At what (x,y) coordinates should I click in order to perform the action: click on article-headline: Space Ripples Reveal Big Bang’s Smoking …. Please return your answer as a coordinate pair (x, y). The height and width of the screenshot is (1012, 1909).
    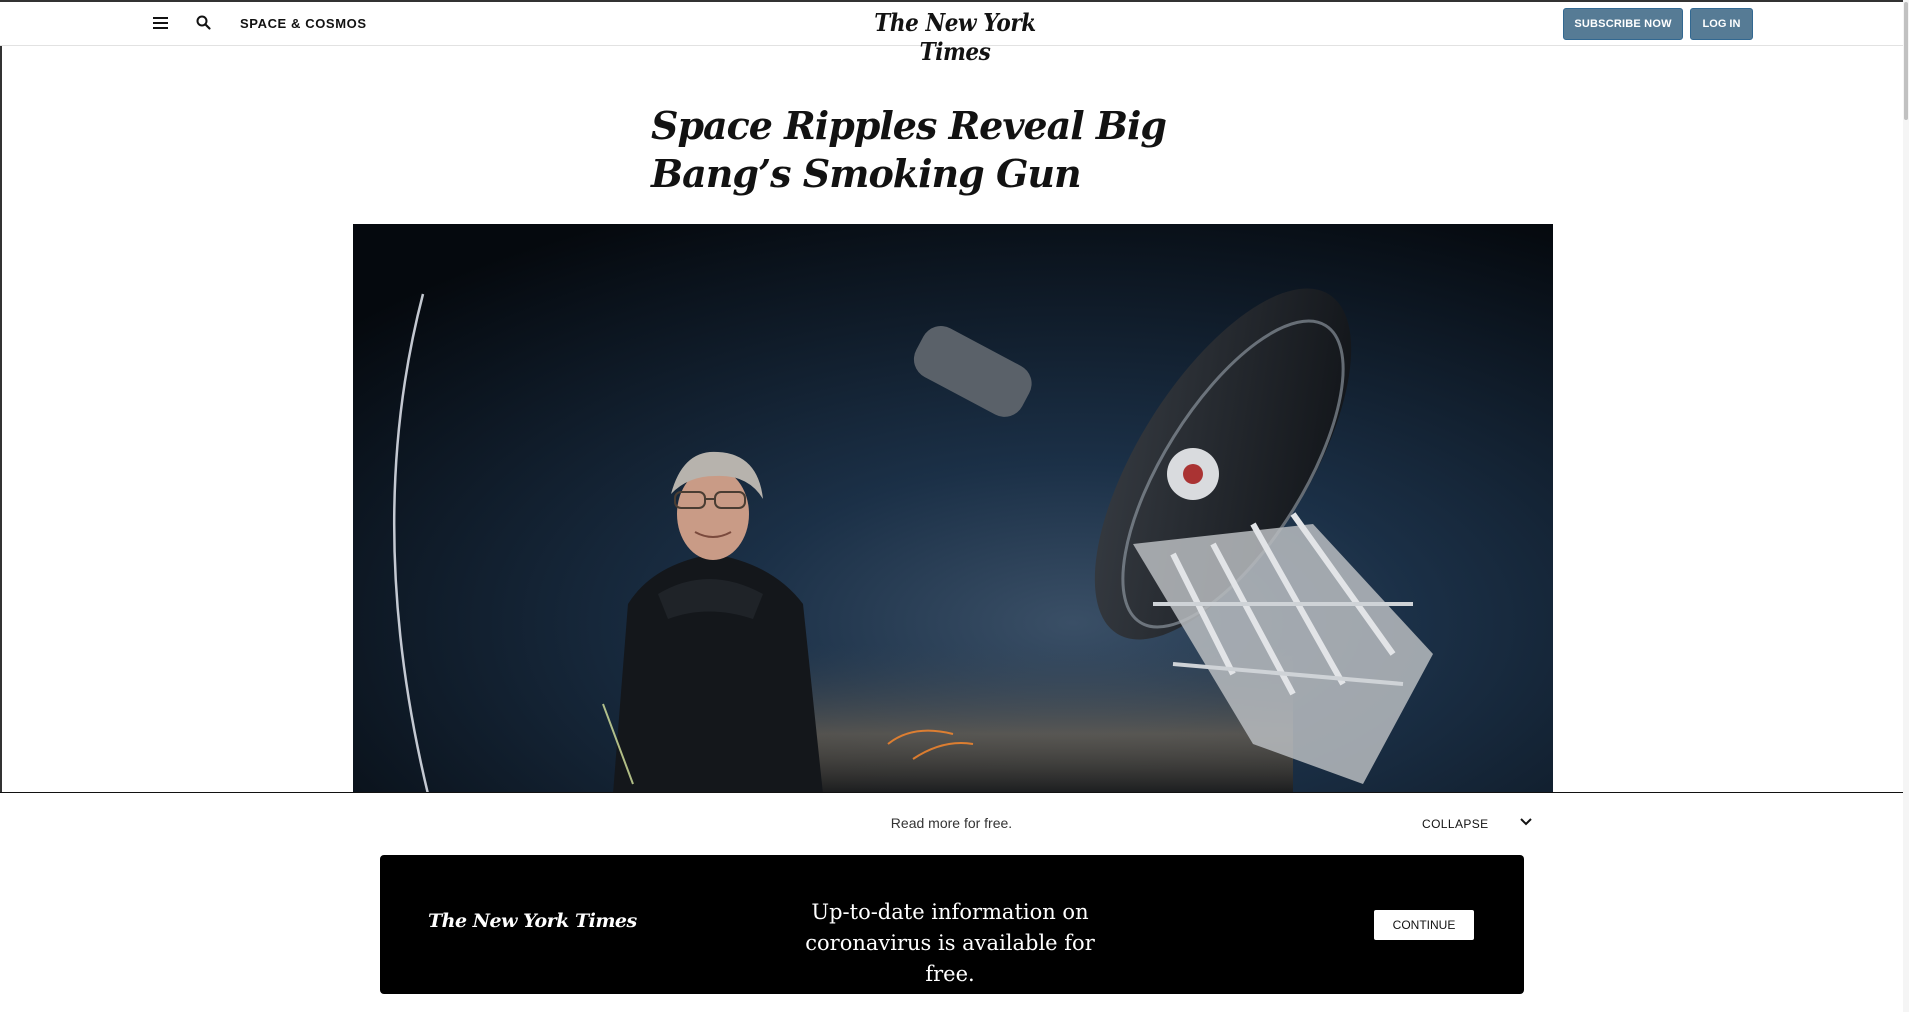
    Looking at the image, I should click on (909, 149).